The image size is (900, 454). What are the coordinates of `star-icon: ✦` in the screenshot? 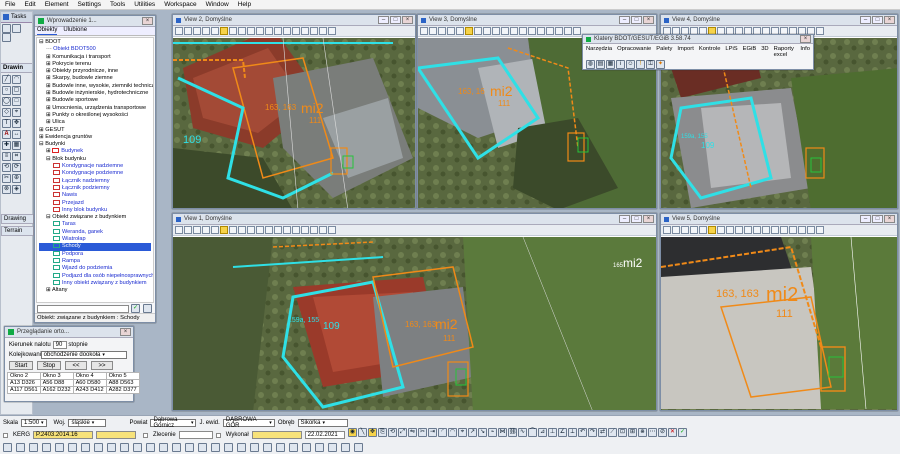 It's located at (660, 64).